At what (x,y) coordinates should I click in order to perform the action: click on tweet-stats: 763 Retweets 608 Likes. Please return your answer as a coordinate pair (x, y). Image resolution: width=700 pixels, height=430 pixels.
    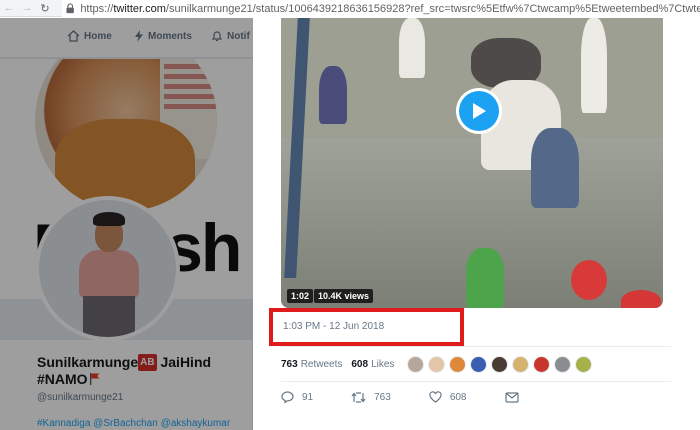
    Looking at the image, I should click on (476, 364).